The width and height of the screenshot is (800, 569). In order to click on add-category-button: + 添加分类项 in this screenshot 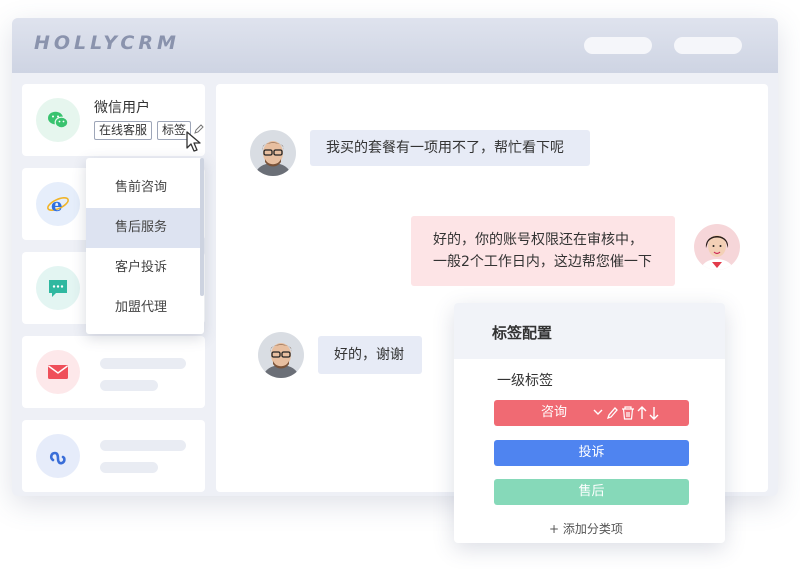, I will do `click(586, 528)`.